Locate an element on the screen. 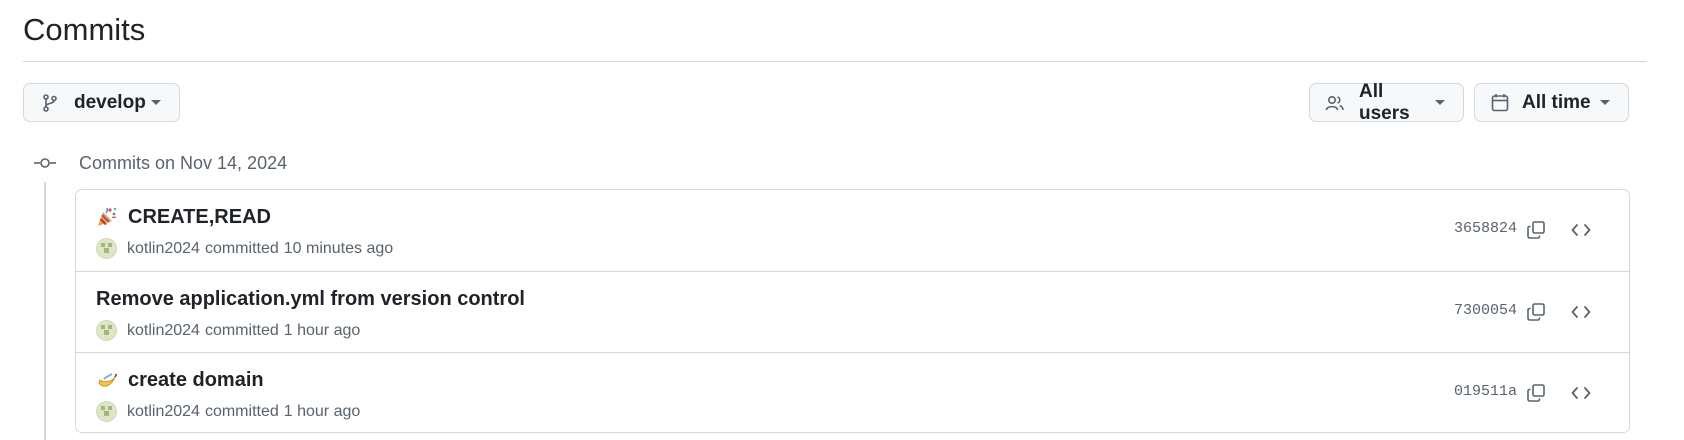 The image size is (1684, 440). calendar-icon is located at coordinates (1500, 103).